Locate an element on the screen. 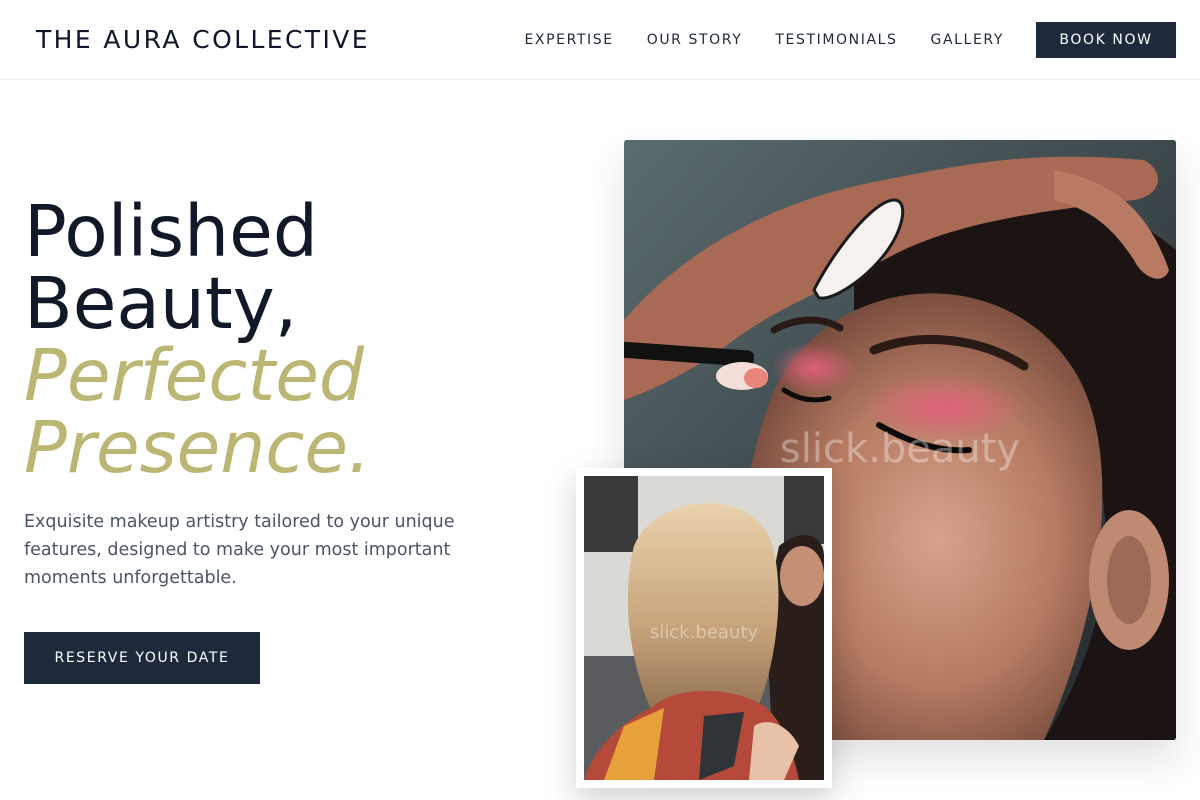 The width and height of the screenshot is (1200, 800). nav-link-expertise: EXPERTISE is located at coordinates (568, 40).